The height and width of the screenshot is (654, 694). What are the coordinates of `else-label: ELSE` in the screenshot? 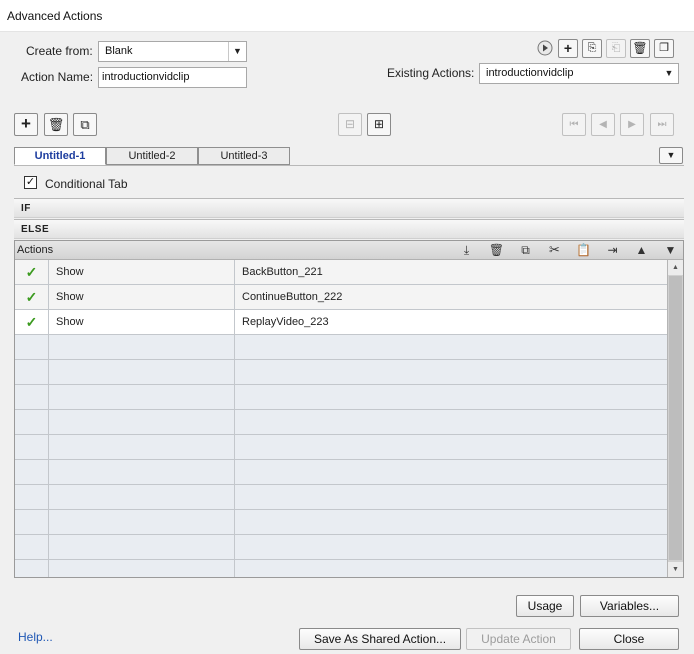 It's located at (35, 229).